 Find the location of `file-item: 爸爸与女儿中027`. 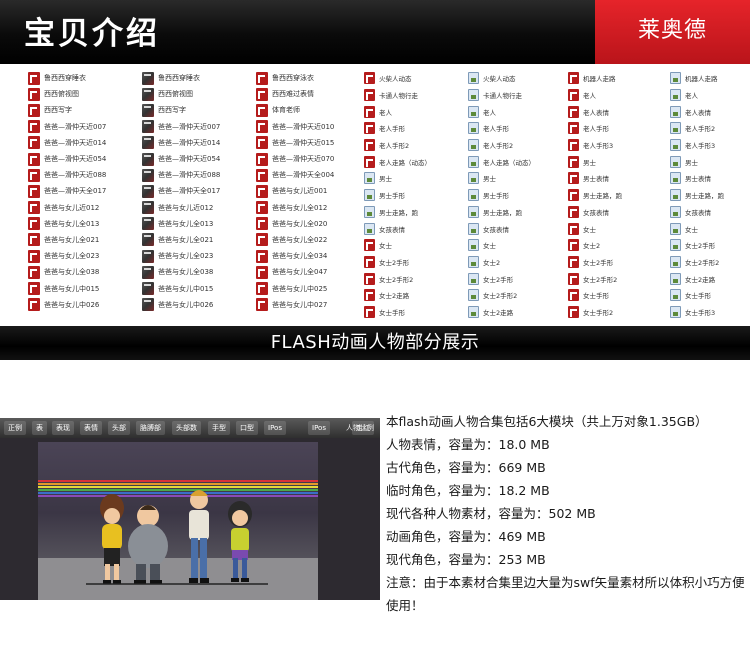

file-item: 爸爸与女儿中027 is located at coordinates (295, 305).